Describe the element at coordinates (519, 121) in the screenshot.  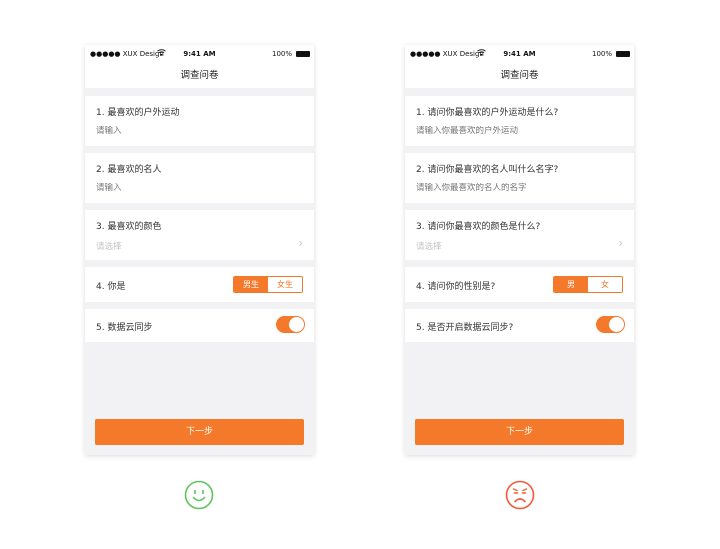
I see `question-card-1: 1. 请问你最喜欢的户外运动是什么?` at that location.